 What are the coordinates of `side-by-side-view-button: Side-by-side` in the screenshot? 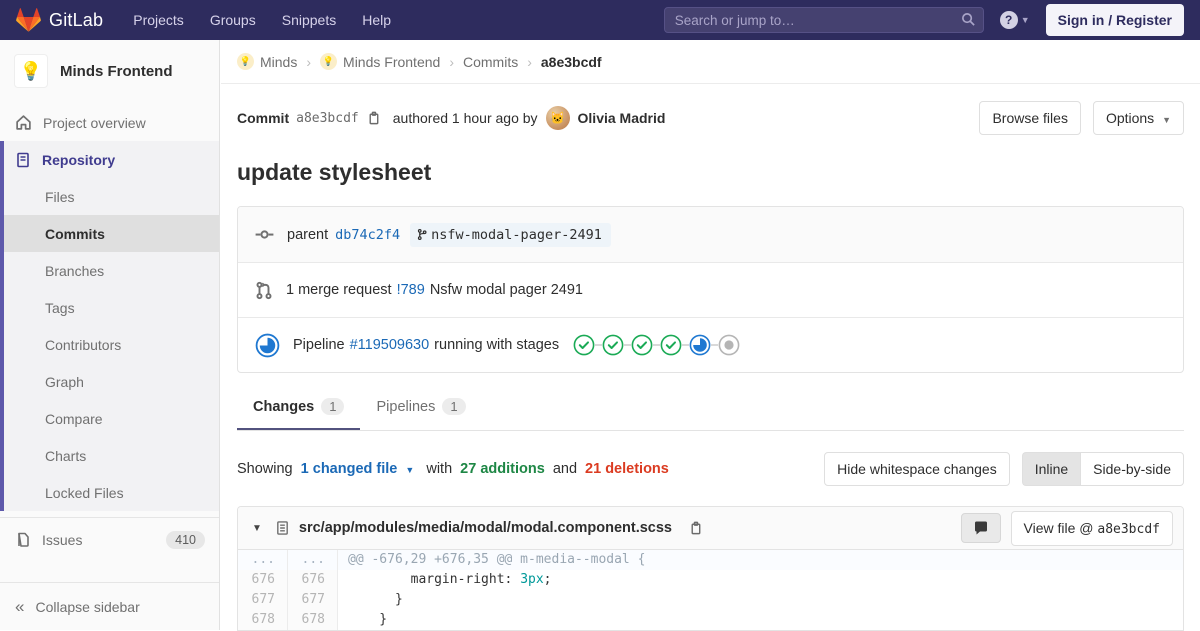 It's located at (1132, 469).